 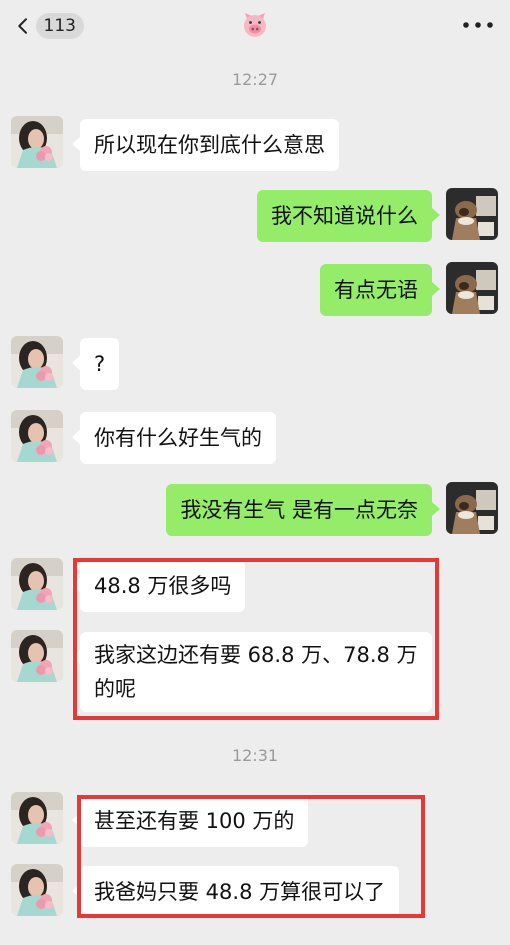 What do you see at coordinates (376, 290) in the screenshot?
I see `message-text: 有点无语` at bounding box center [376, 290].